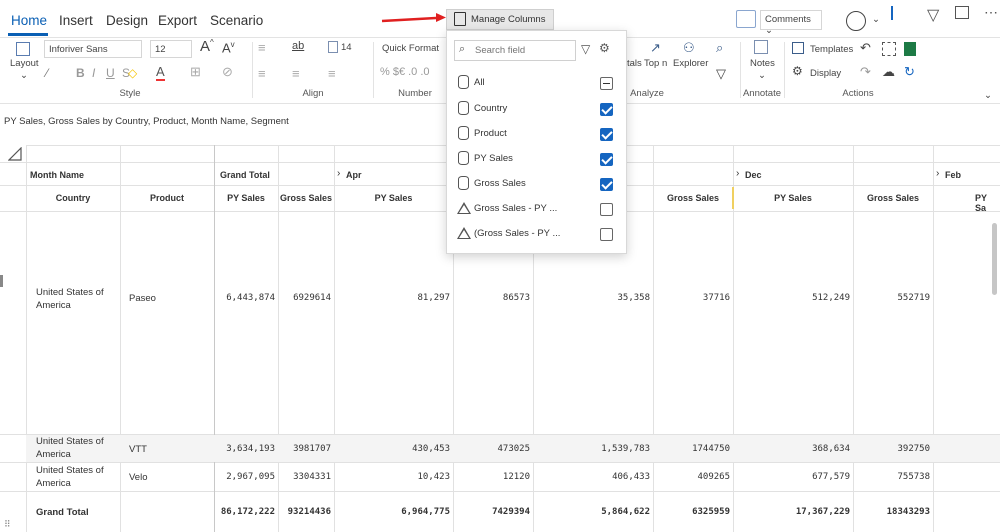 The height and width of the screenshot is (532, 1000). Describe the element at coordinates (888, 72) in the screenshot. I see `upload-icon: ☁` at that location.